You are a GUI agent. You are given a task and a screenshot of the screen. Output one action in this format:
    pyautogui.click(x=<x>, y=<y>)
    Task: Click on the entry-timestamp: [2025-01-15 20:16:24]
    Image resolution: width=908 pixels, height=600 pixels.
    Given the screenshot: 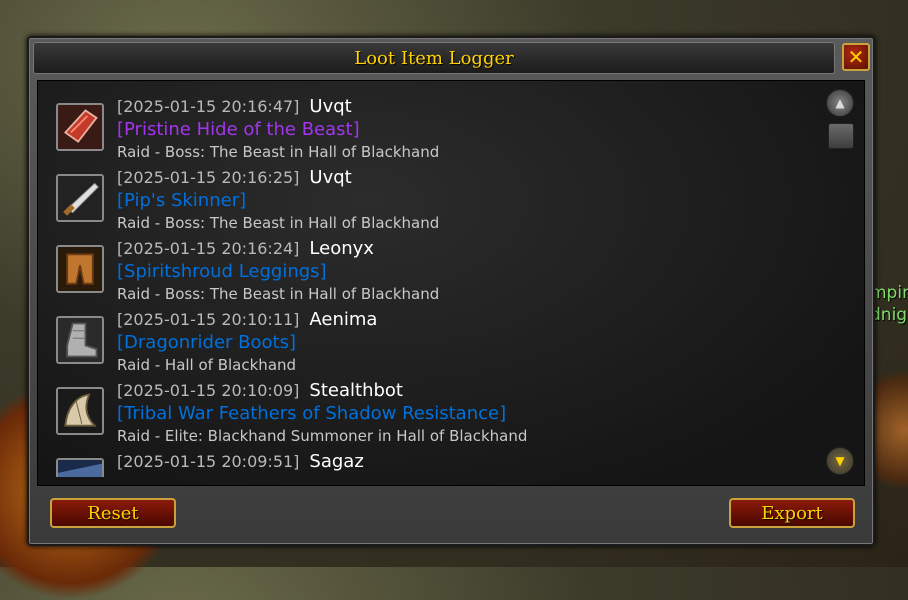 What is the action you would take?
    pyautogui.click(x=208, y=248)
    